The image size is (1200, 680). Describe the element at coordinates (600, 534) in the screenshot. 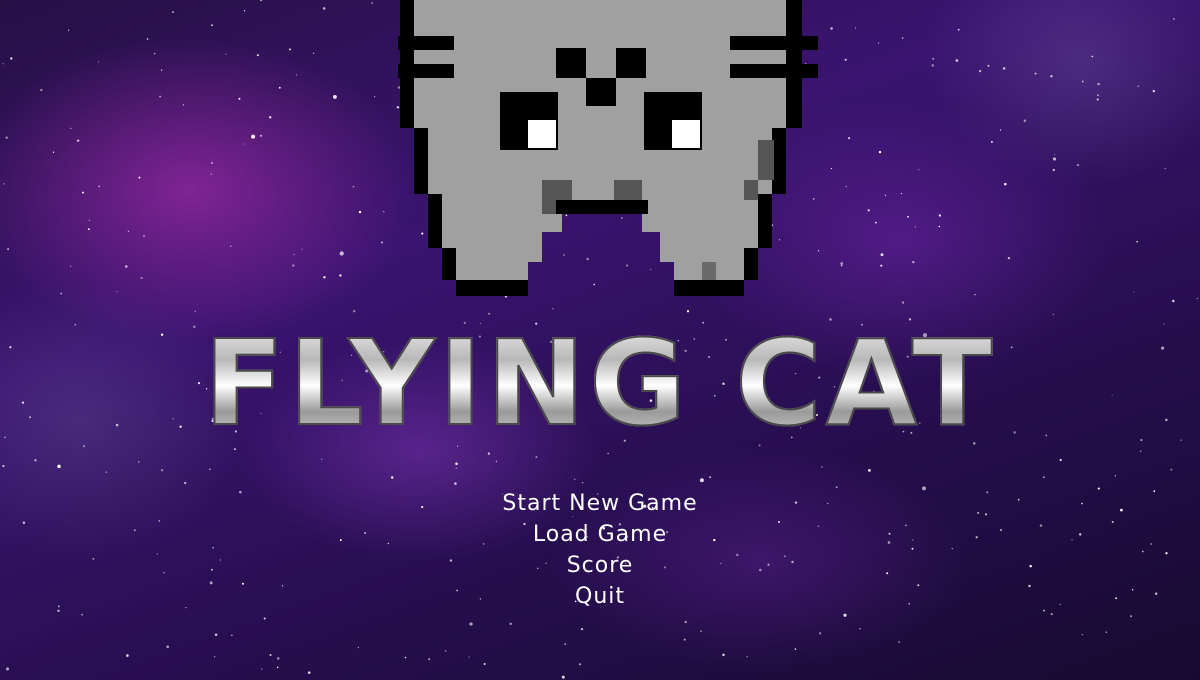

I see `menu-item-load-game: Load Game` at that location.